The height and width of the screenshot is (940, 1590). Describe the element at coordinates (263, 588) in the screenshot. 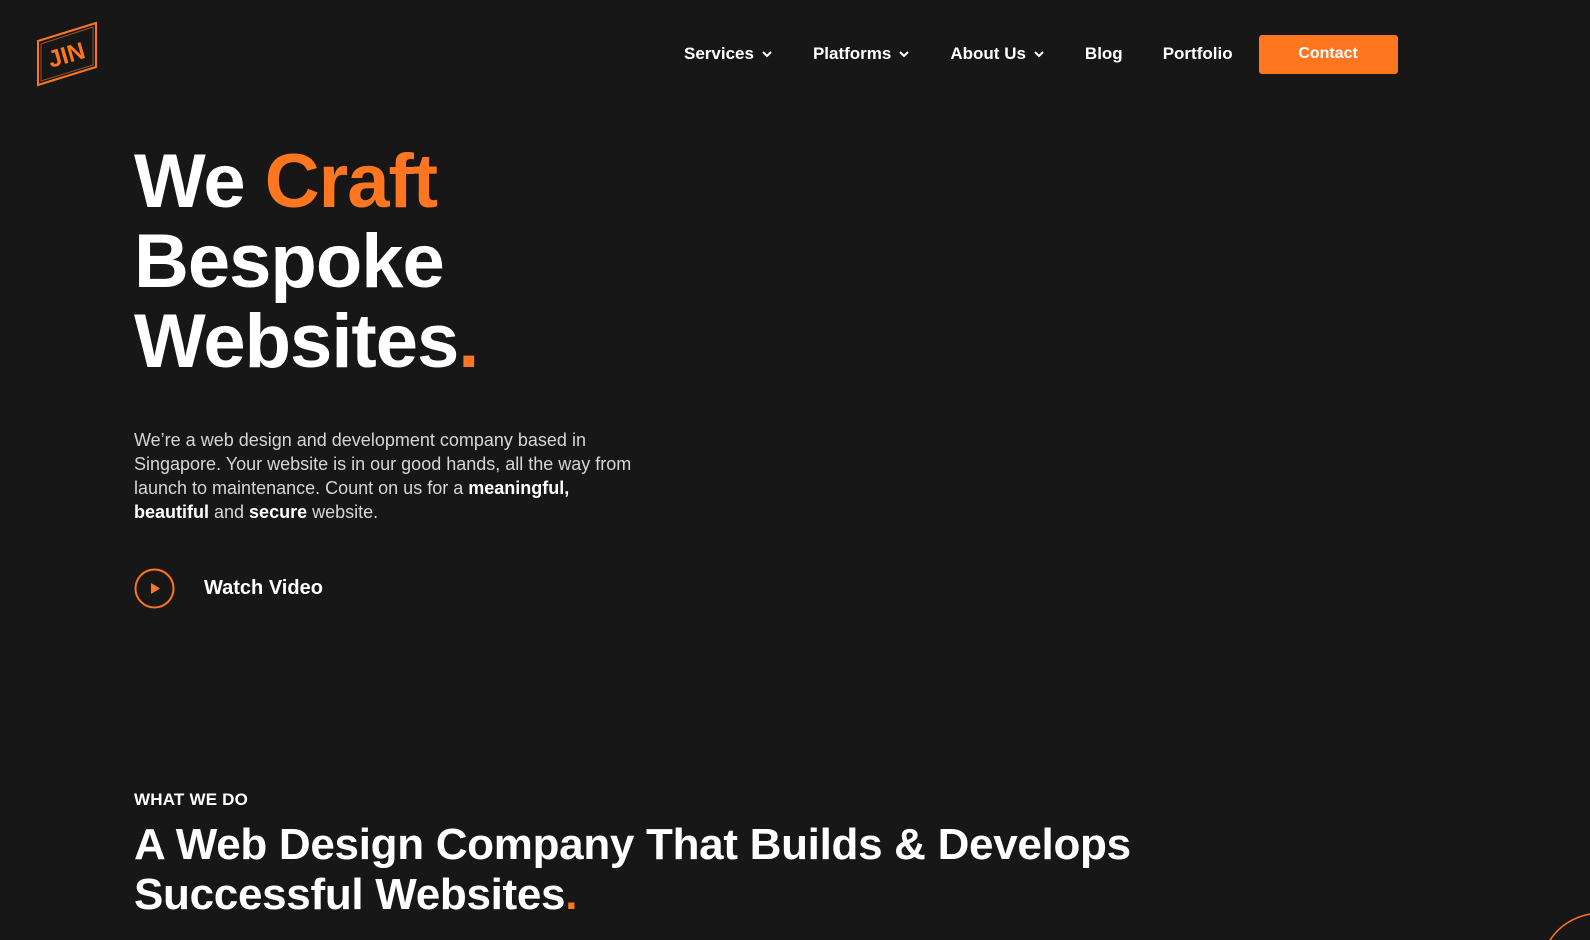

I see `watch-video-label: Watch Video` at that location.